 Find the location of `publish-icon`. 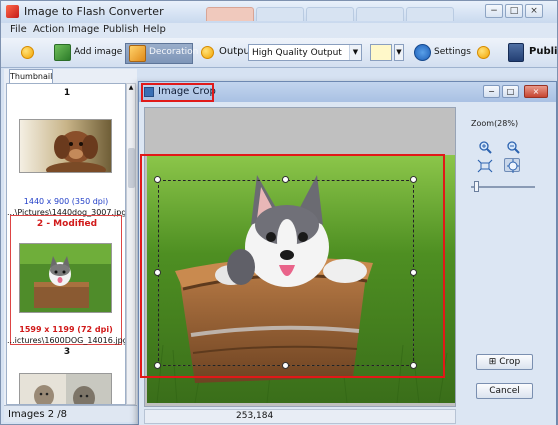

publish-icon is located at coordinates (516, 52).